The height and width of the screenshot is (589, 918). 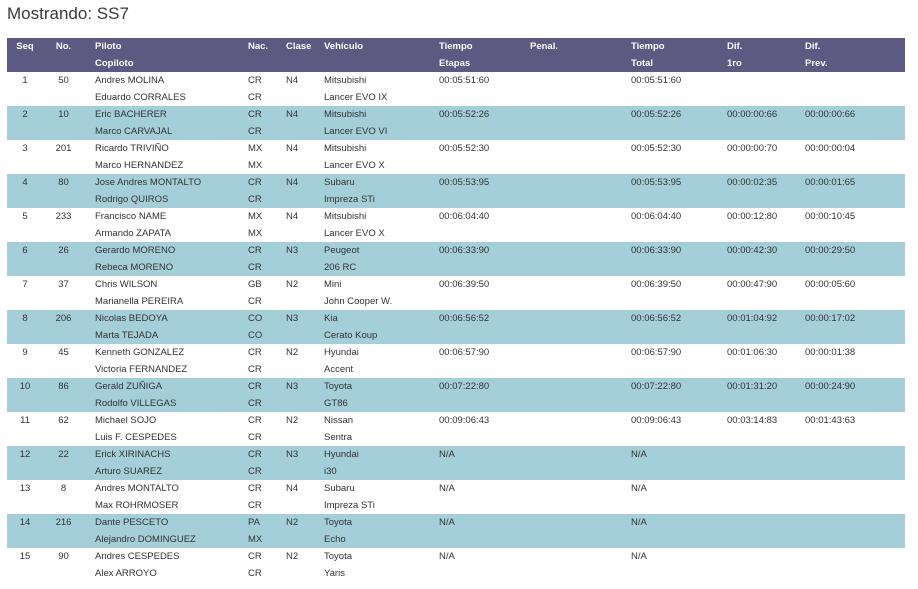 I want to click on cell-no: 86, so click(x=63, y=386).